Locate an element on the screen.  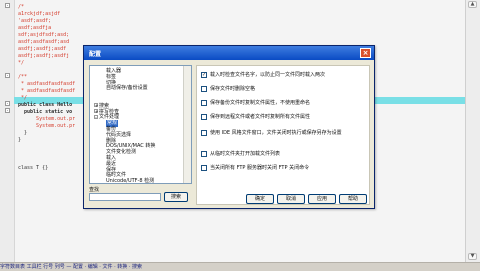
status-text: 字符数目表 工具栏 行号 列号 — 配置 · 编辑 · 文件 · 转换 · 搜索 is located at coordinates (71, 267).